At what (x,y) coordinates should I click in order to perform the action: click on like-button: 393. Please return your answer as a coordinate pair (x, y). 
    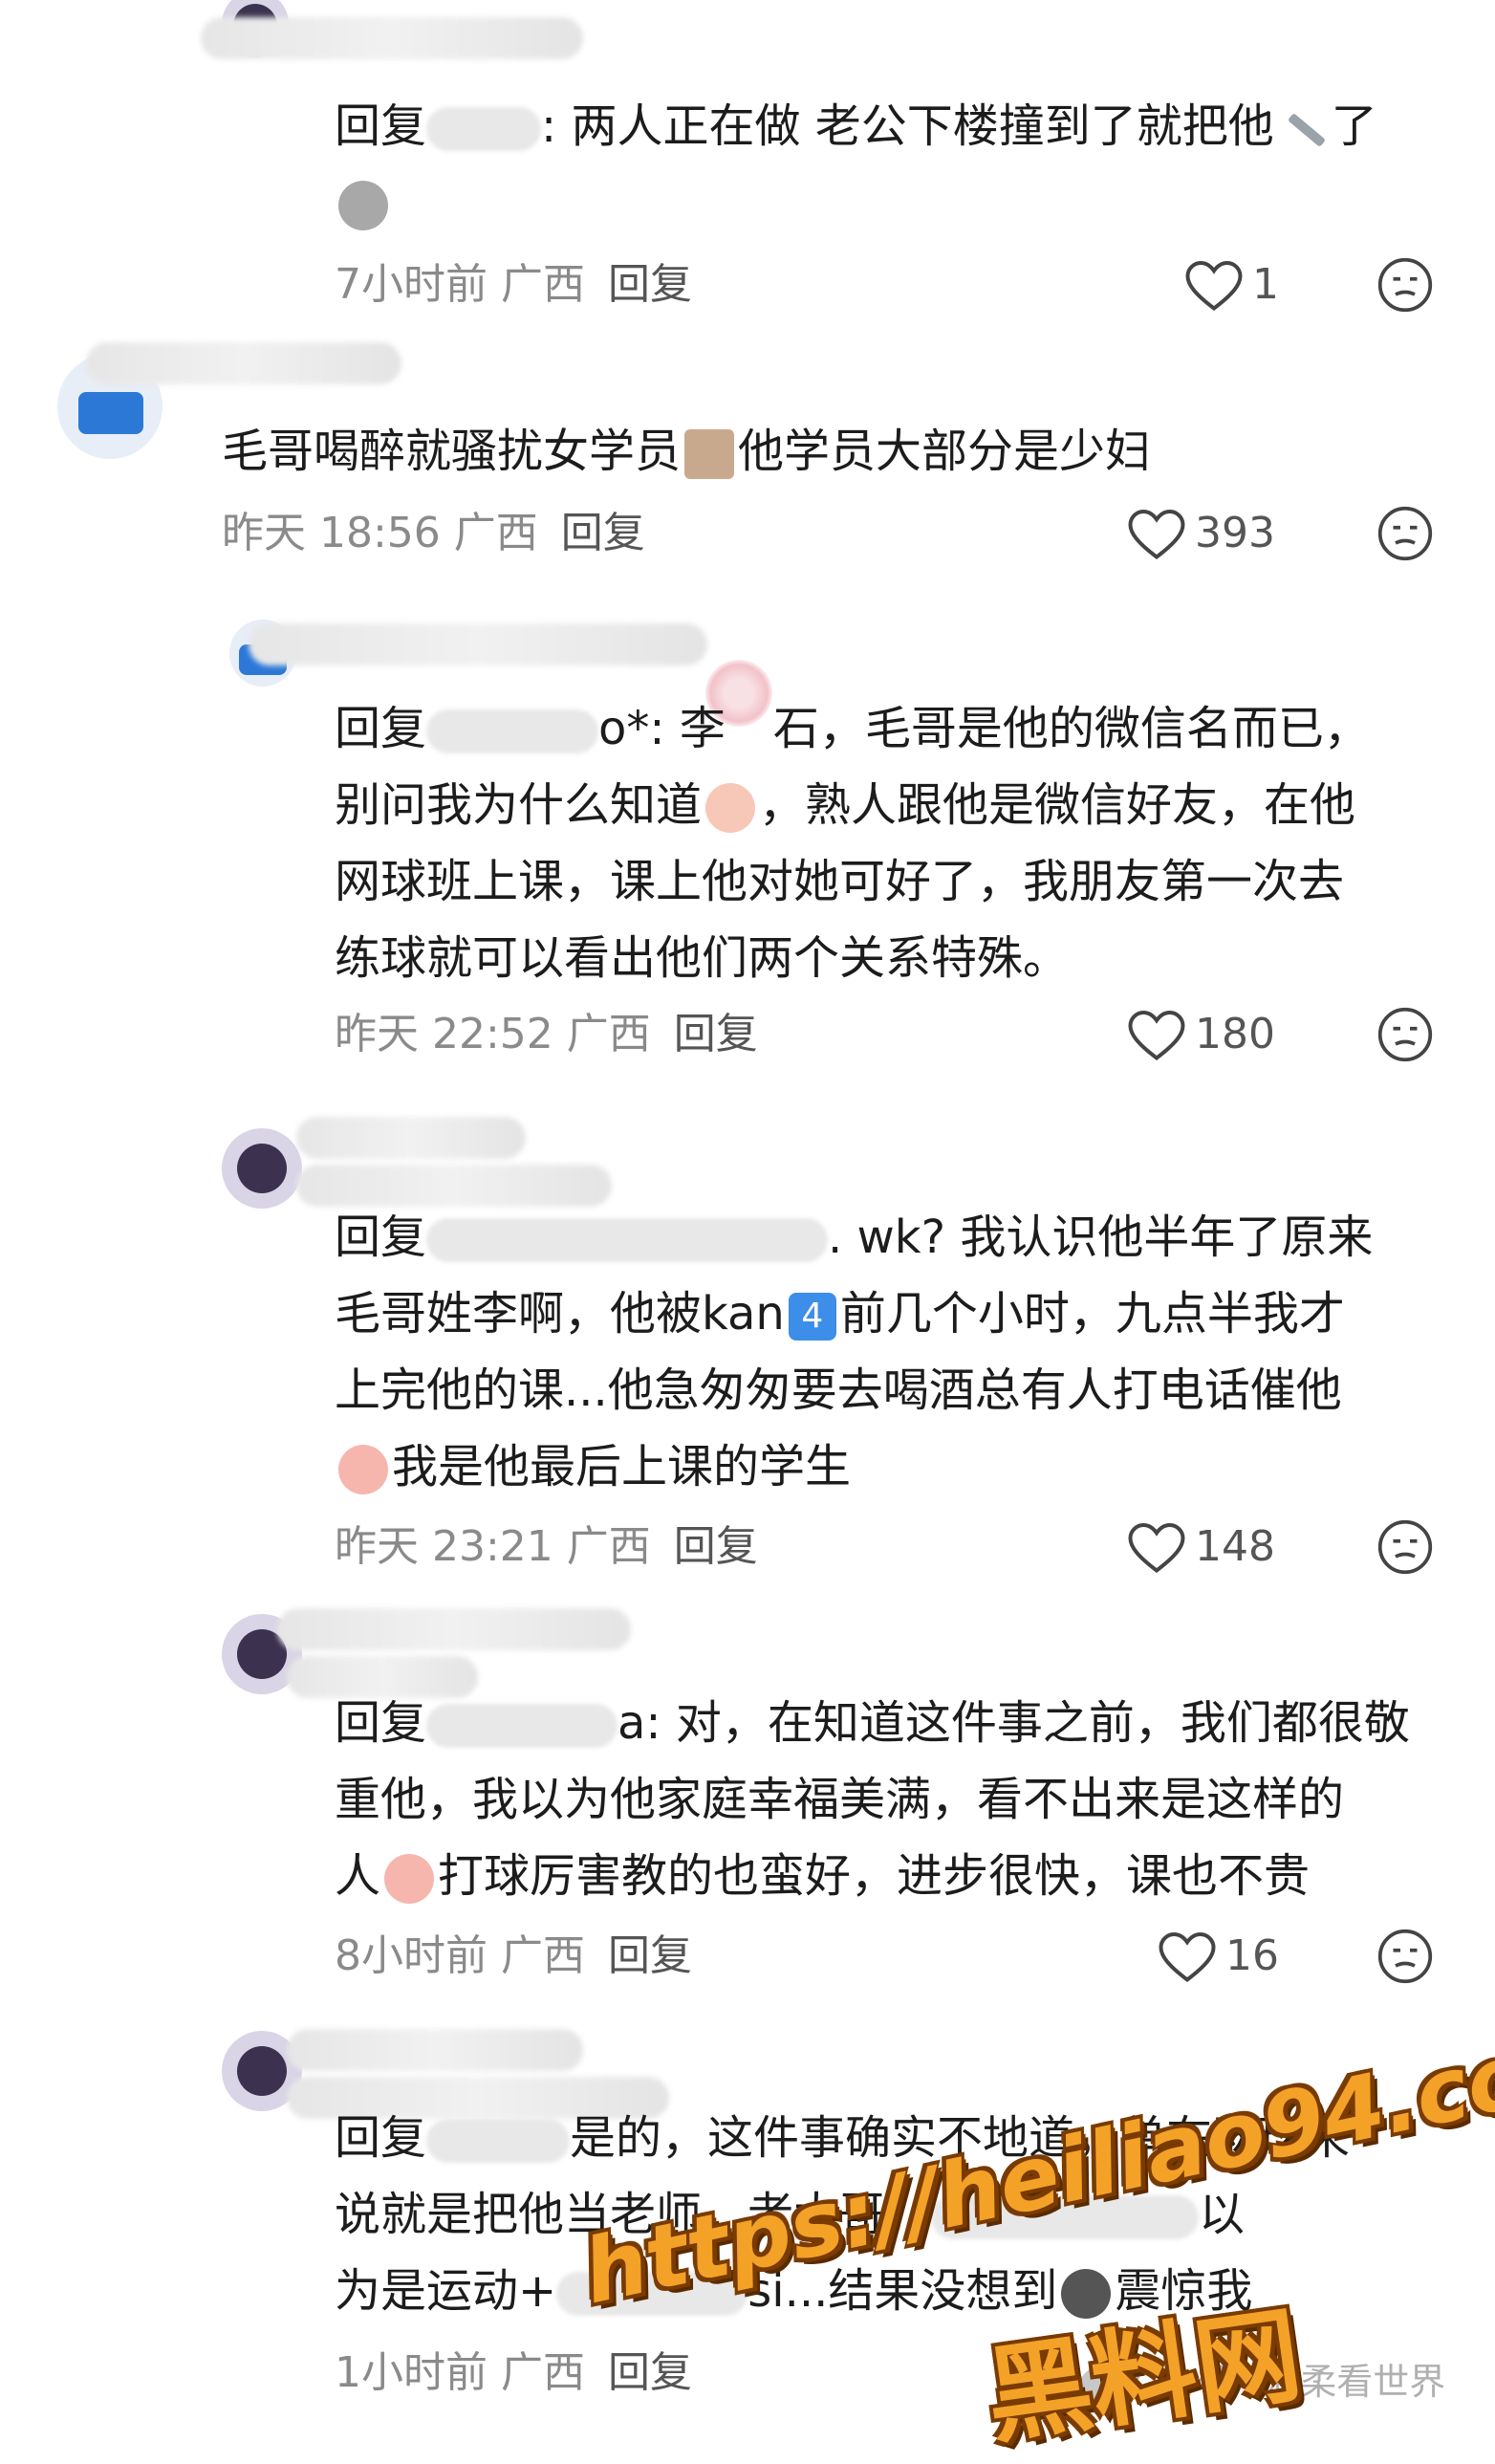
    Looking at the image, I should click on (1201, 533).